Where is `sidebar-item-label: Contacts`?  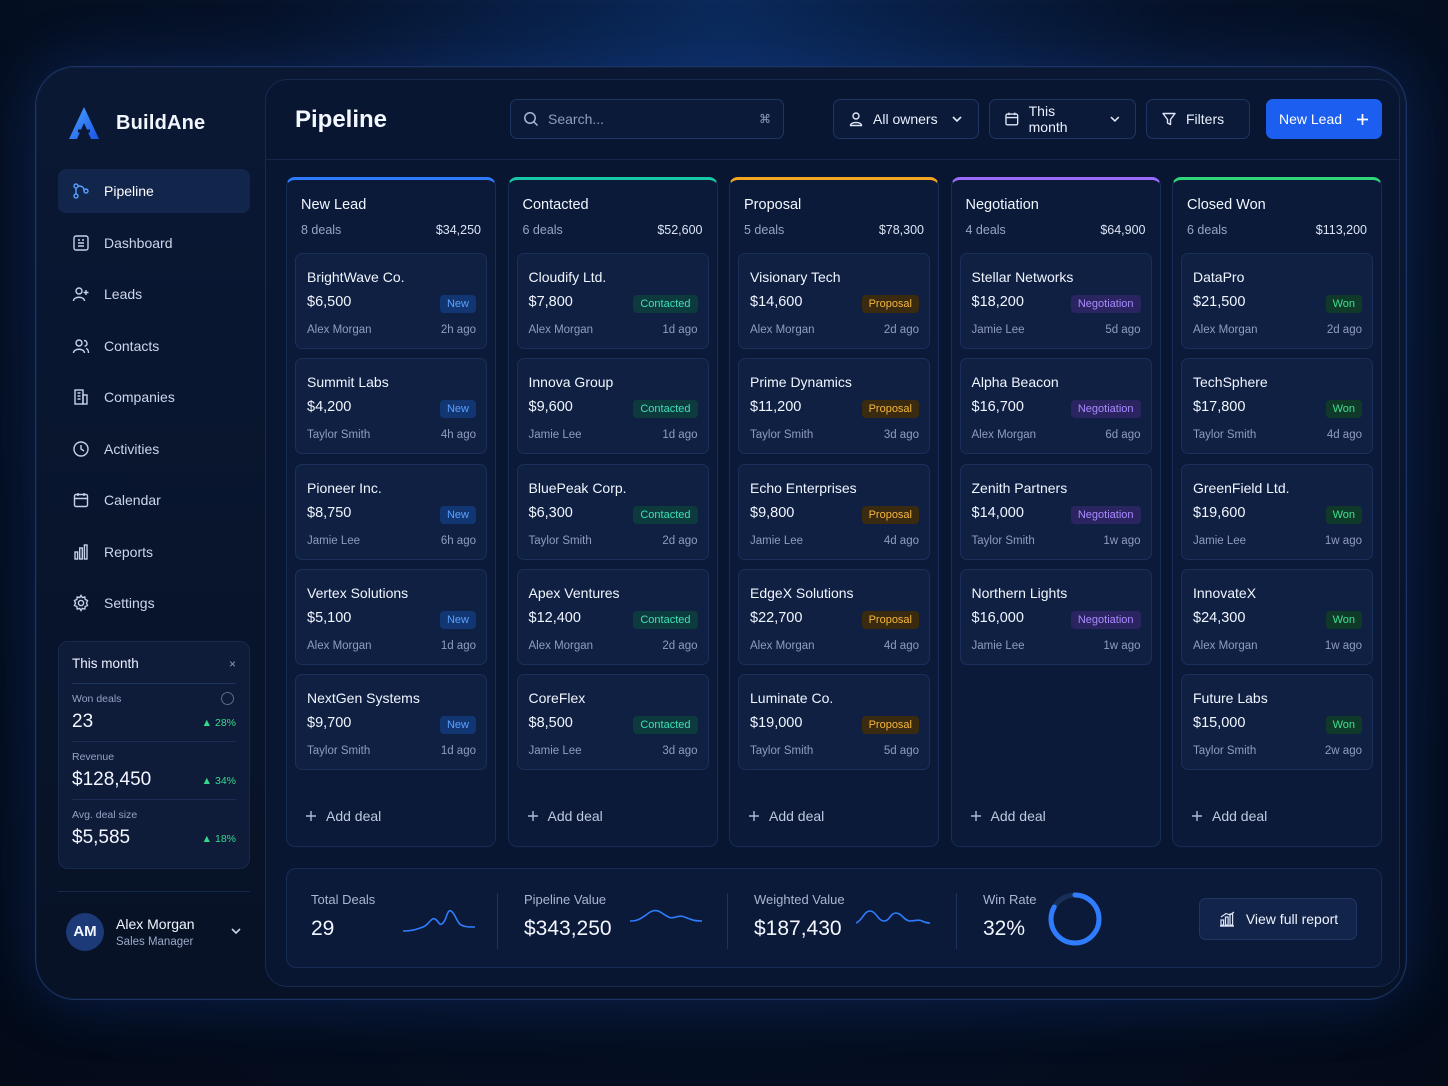
sidebar-item-label: Contacts is located at coordinates (132, 345).